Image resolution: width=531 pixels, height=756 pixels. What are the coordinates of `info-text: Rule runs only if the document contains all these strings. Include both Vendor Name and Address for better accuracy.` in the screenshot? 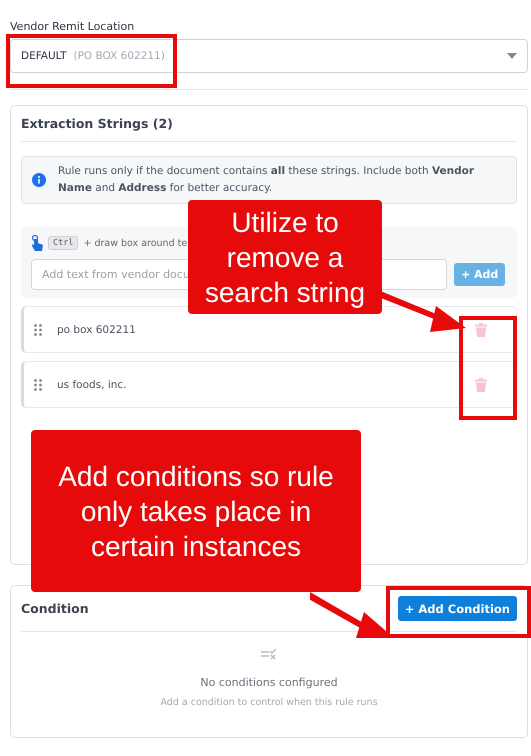 It's located at (267, 180).